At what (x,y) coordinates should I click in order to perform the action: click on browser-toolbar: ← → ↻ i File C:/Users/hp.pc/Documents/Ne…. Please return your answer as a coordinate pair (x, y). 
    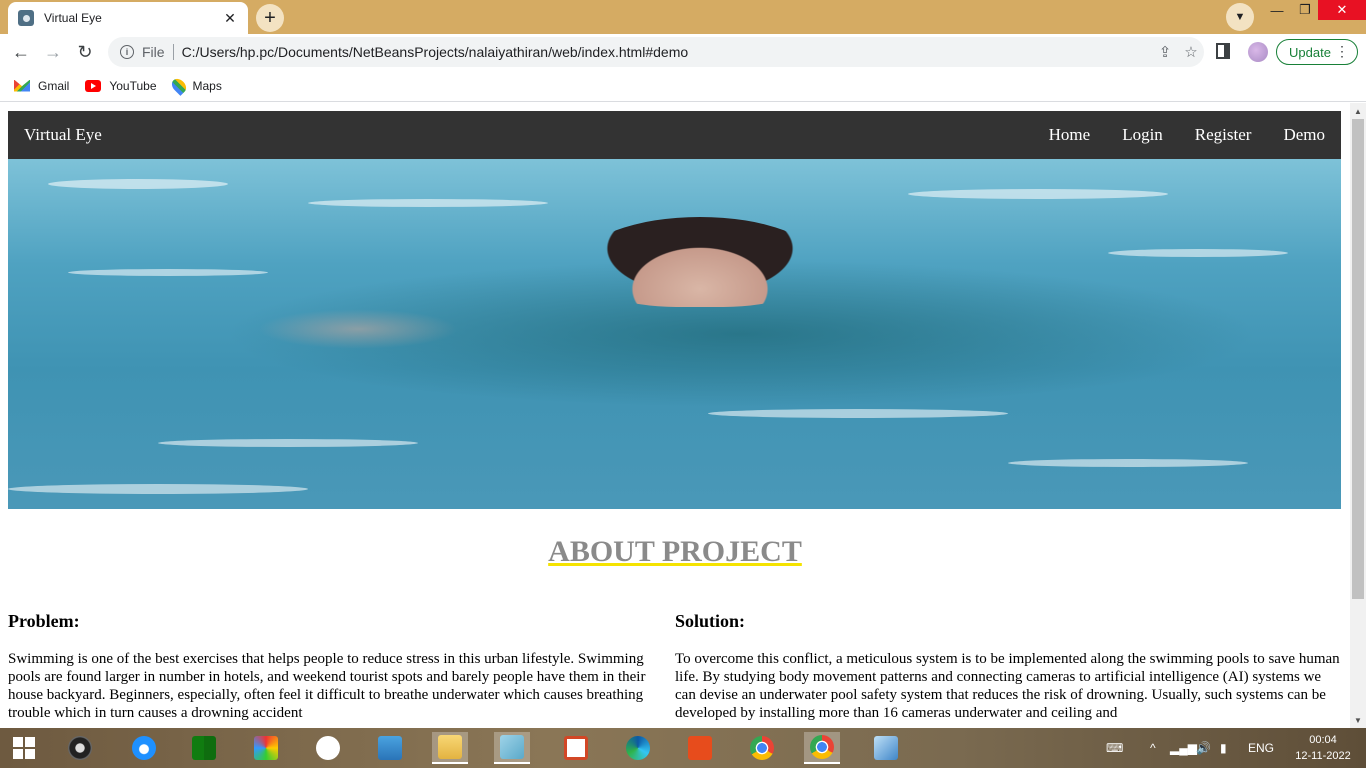
    Looking at the image, I should click on (683, 52).